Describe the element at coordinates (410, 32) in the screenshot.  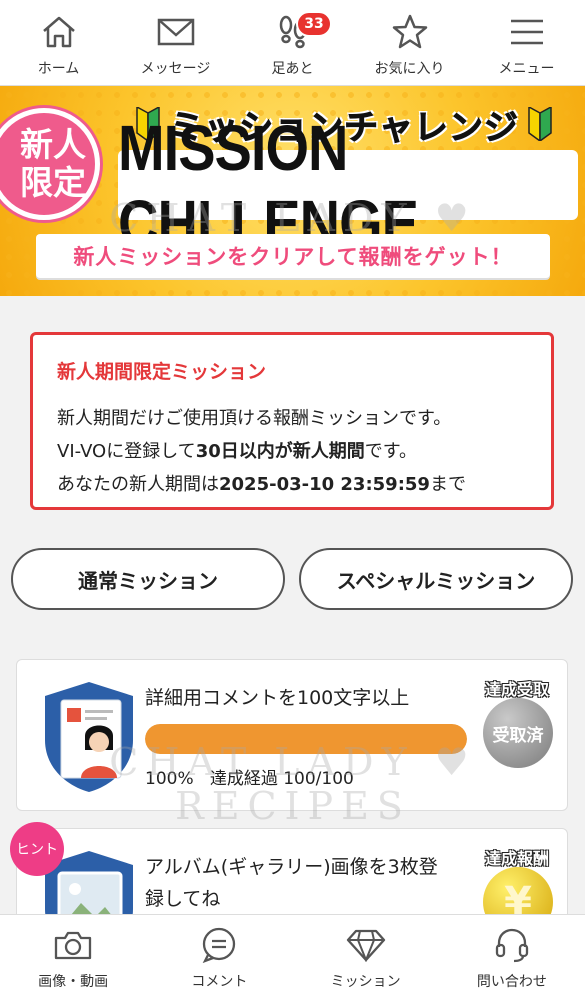
I see `star-icon` at that location.